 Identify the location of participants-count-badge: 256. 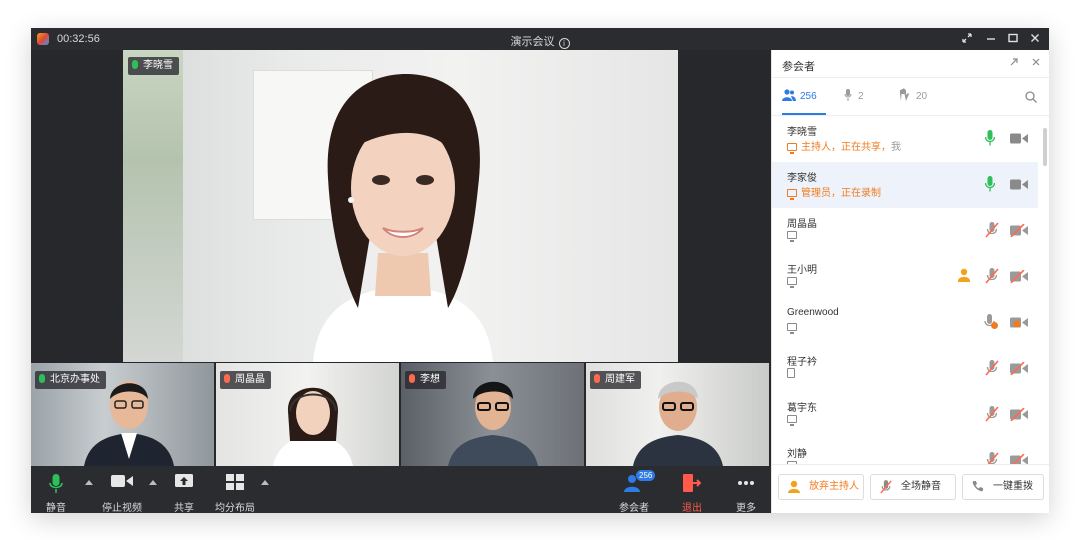
(646, 475).